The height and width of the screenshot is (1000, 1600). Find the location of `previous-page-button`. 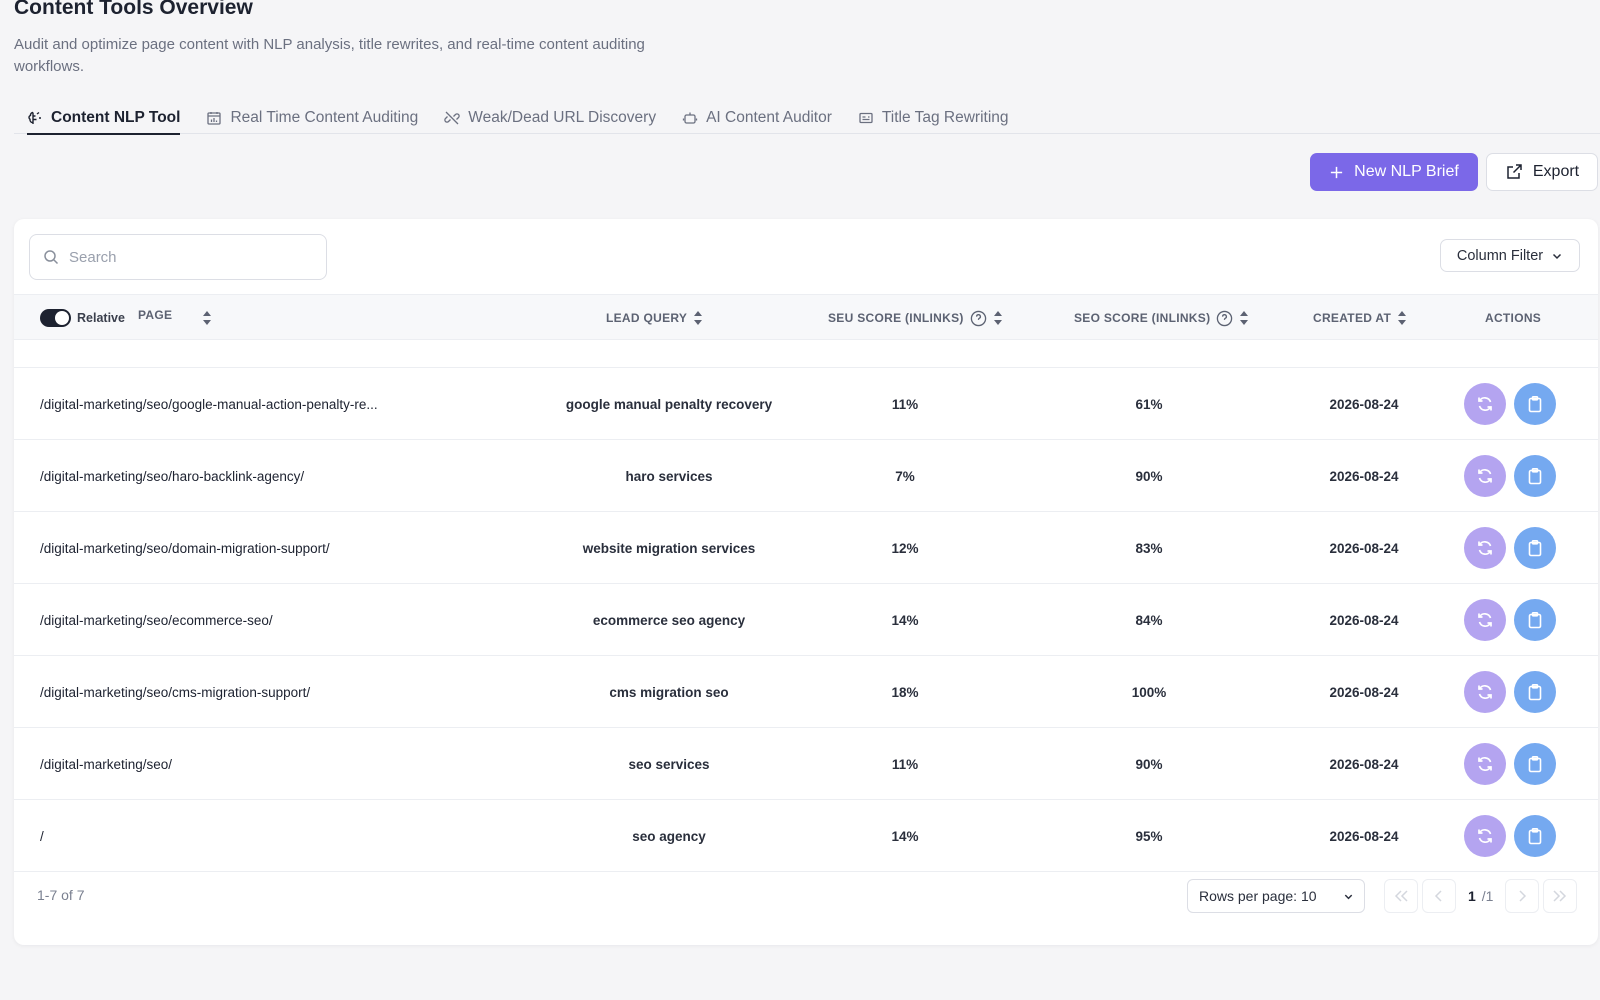

previous-page-button is located at coordinates (1439, 896).